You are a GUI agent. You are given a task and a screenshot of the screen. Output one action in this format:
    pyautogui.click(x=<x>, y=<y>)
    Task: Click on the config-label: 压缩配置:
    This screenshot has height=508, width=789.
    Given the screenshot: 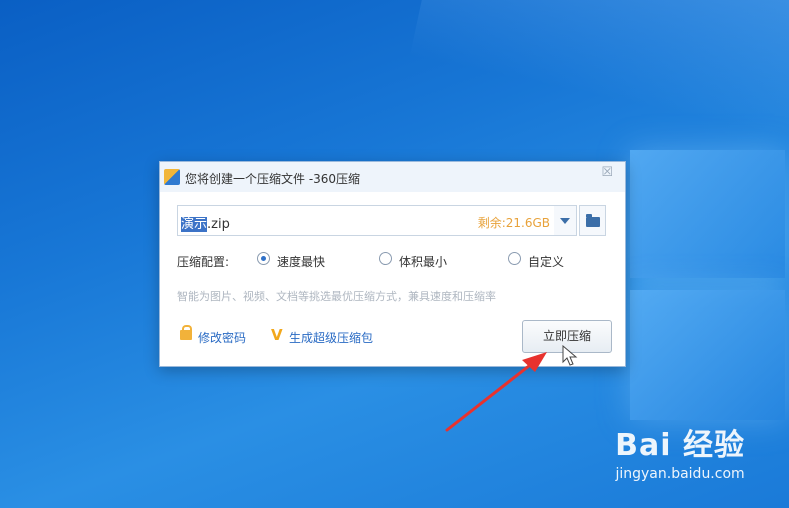 What is the action you would take?
    pyautogui.click(x=203, y=262)
    